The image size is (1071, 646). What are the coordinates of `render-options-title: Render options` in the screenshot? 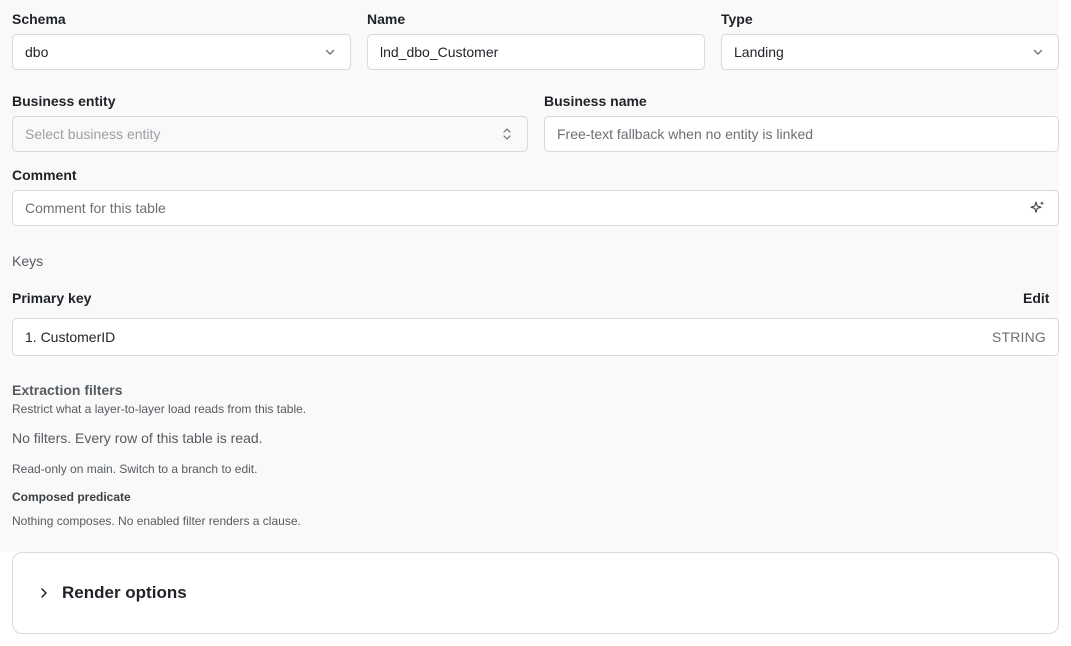 It's located at (124, 592).